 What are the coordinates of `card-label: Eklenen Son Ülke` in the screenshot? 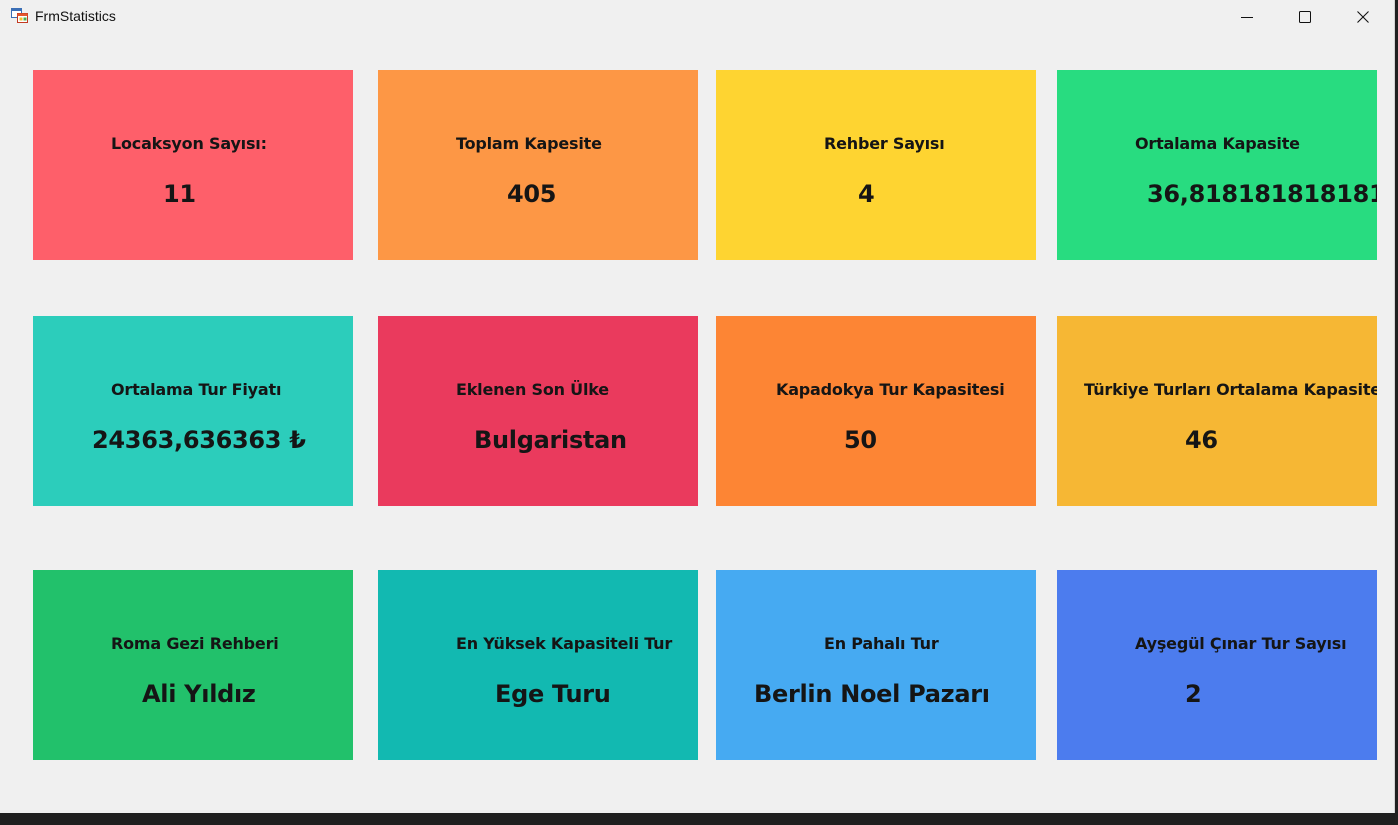 It's located at (532, 389).